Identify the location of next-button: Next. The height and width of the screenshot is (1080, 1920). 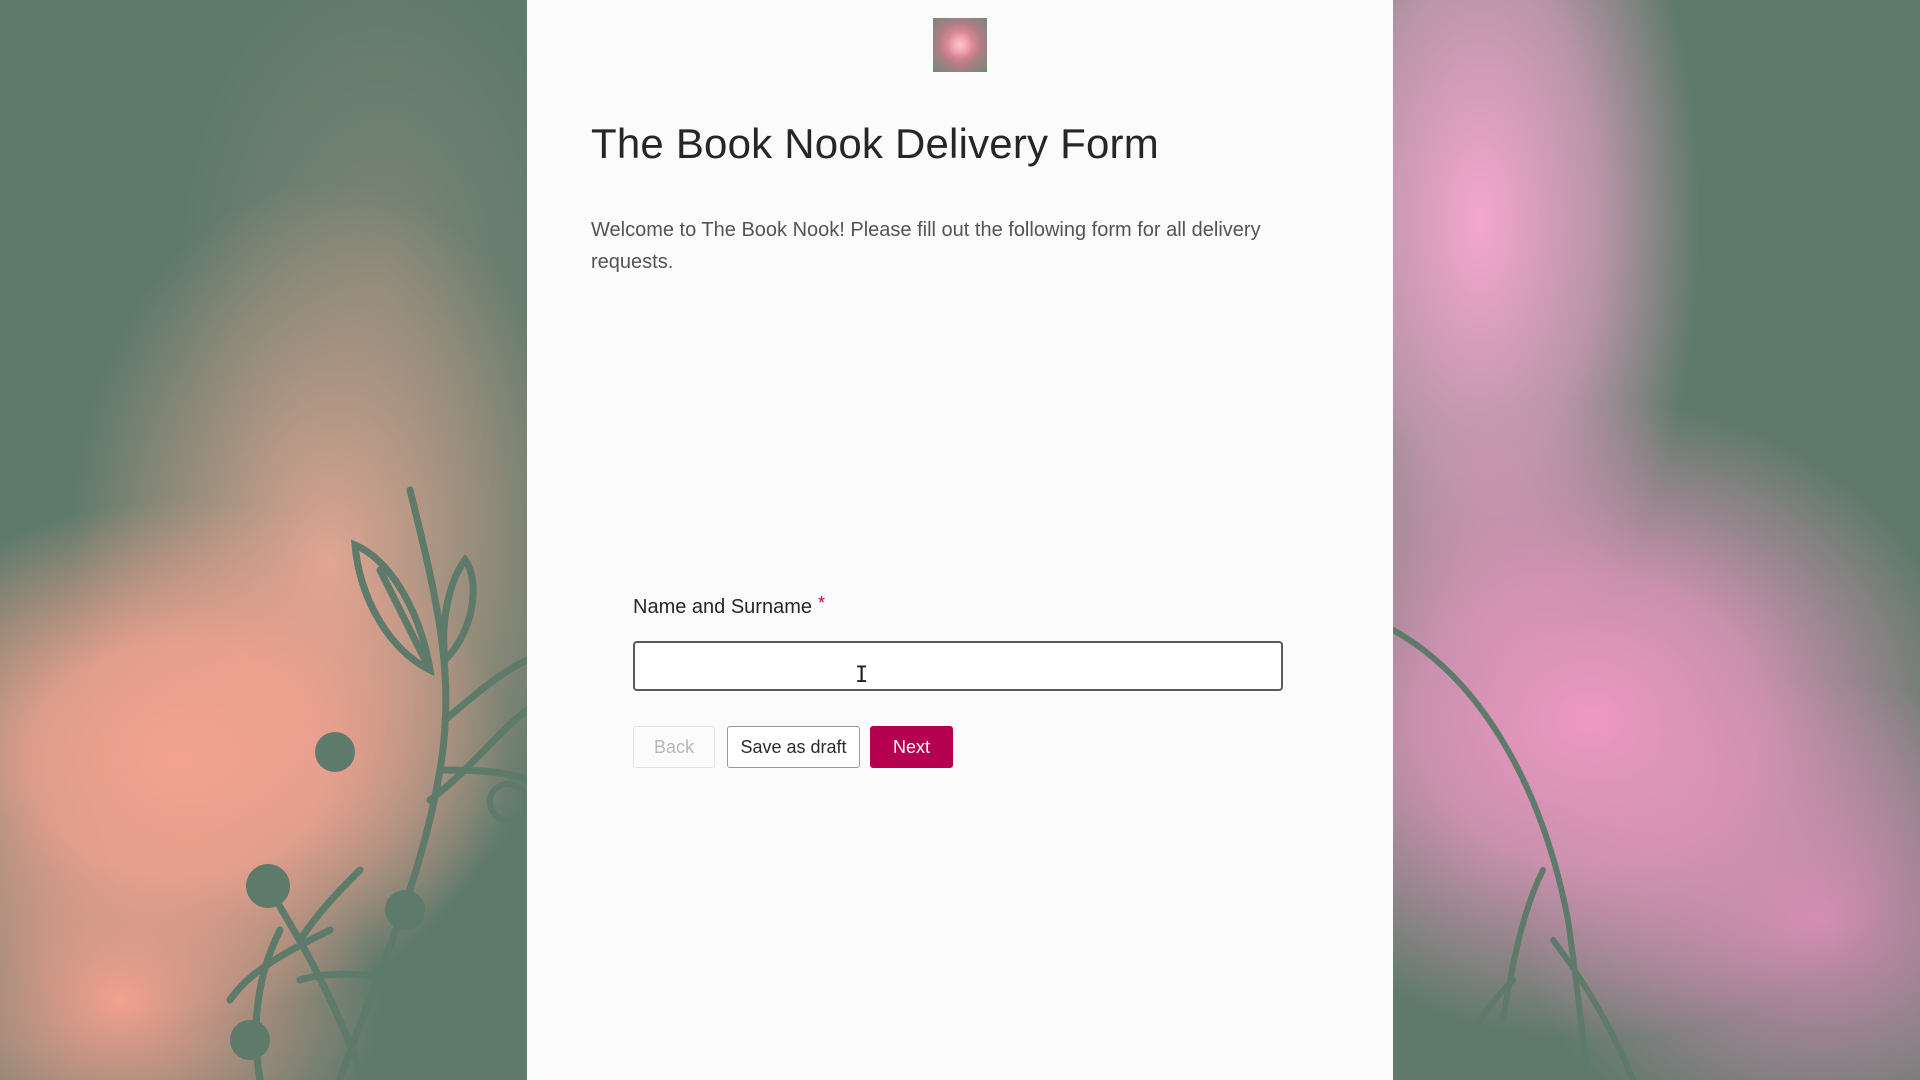
(911, 747).